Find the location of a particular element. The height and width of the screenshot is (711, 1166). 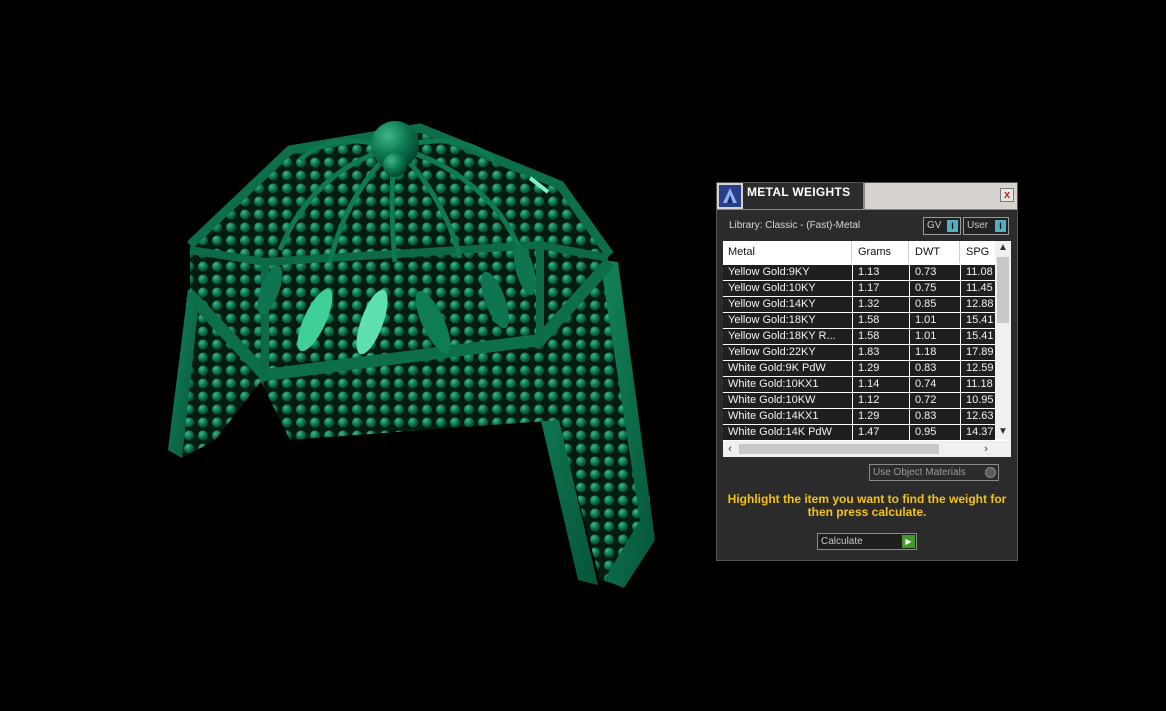

cell-grams: 1.47 is located at coordinates (881, 432).